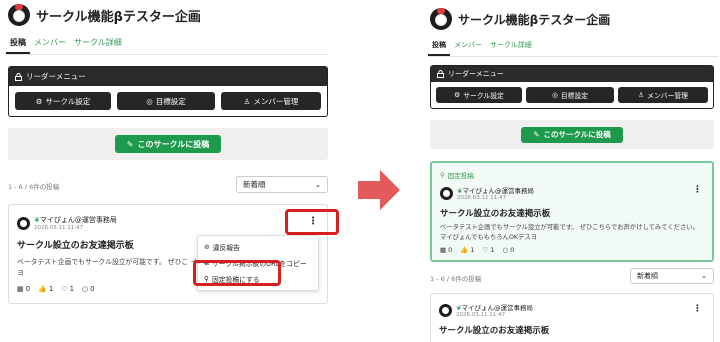 The image size is (720, 342). I want to click on post-box-after: ✎ このサークルに投稿, so click(572, 134).